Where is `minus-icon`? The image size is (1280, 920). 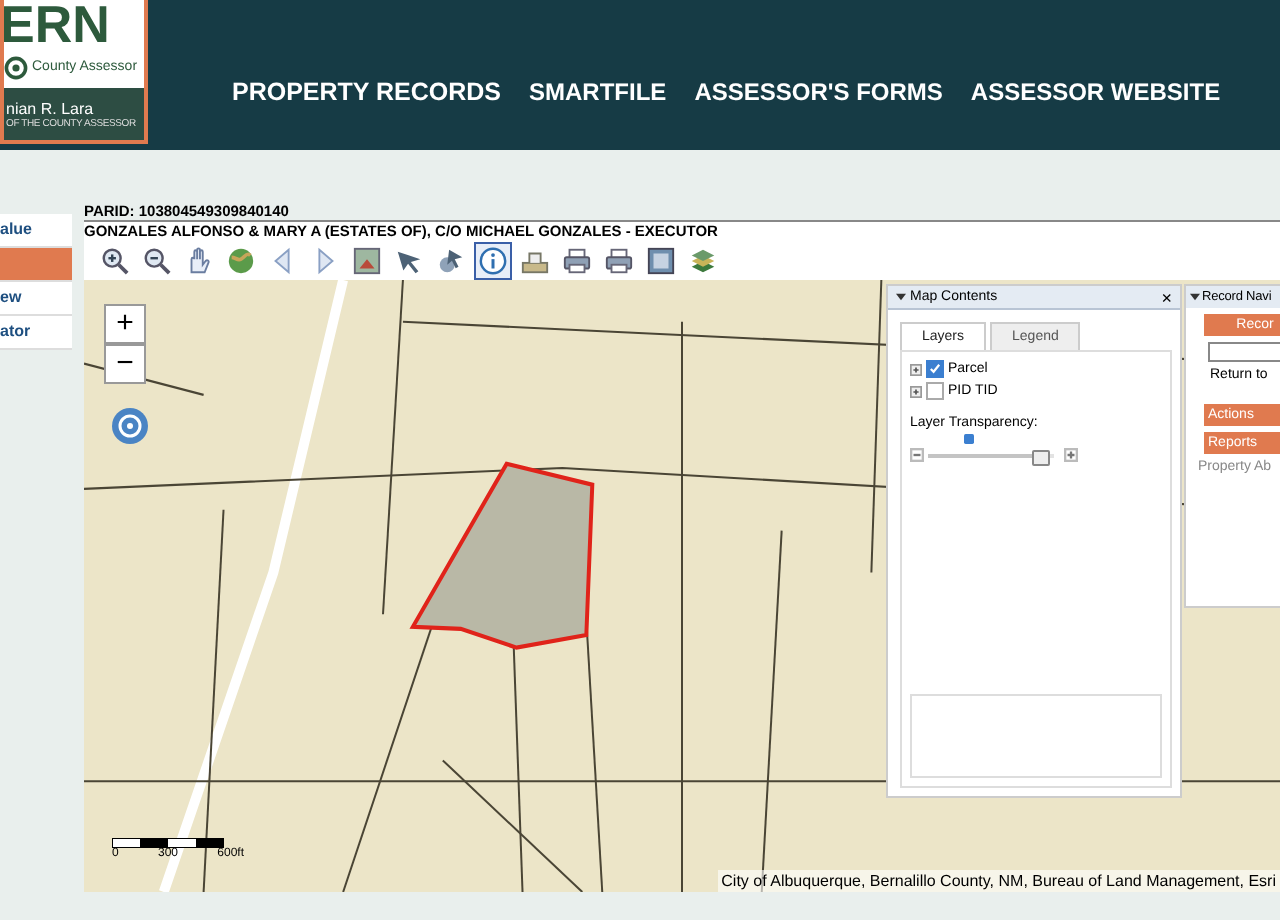
minus-icon is located at coordinates (917, 455).